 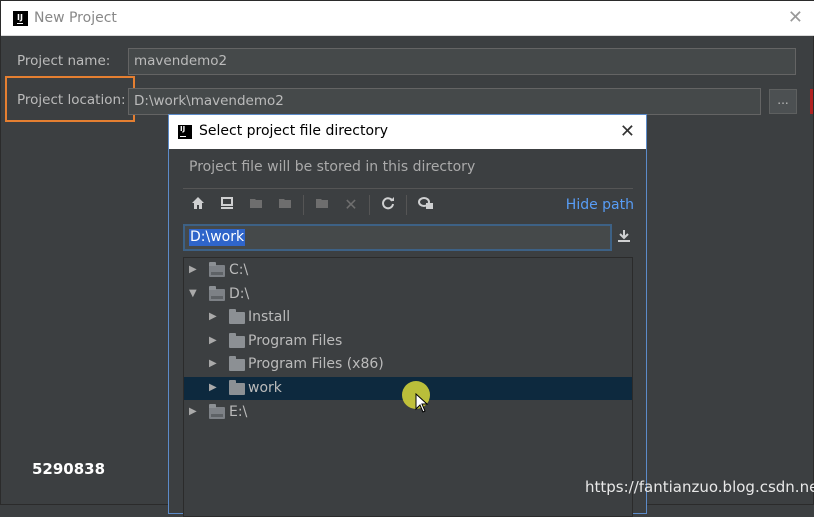 What do you see at coordinates (265, 388) in the screenshot?
I see `tree-item-label: work` at bounding box center [265, 388].